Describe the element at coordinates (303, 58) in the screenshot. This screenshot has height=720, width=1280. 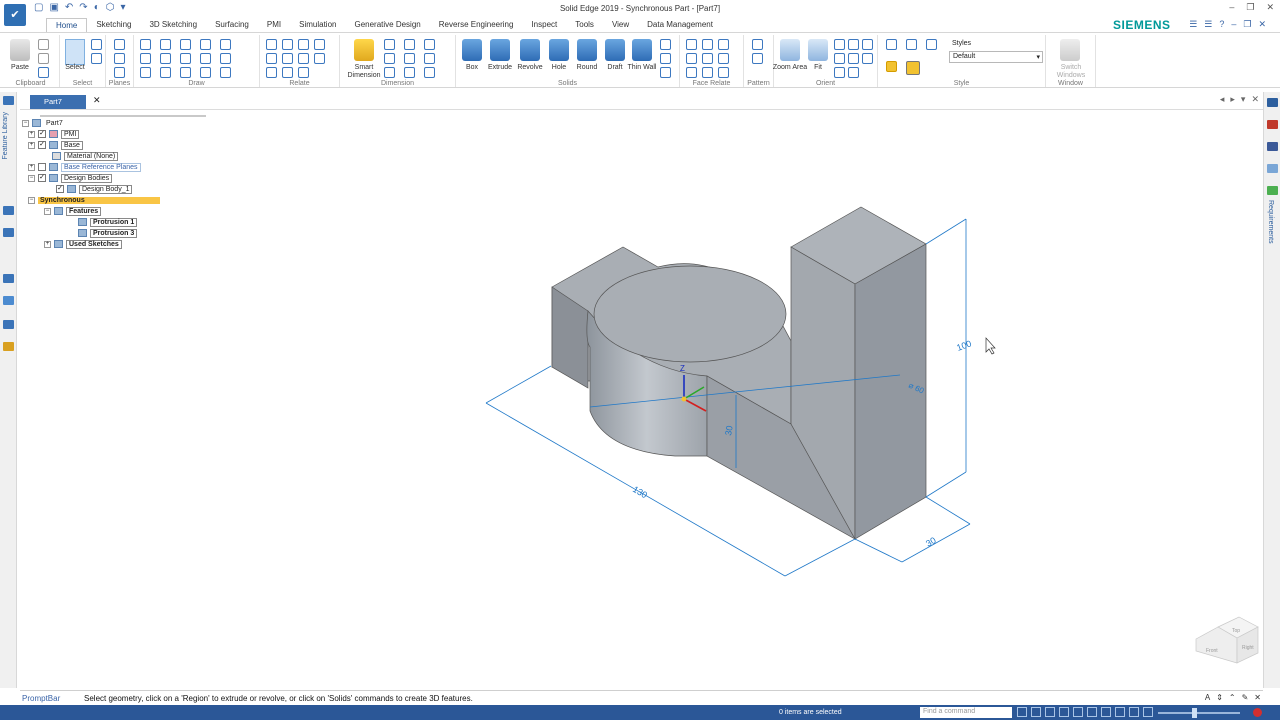
I see `perpendicular-icon` at that location.